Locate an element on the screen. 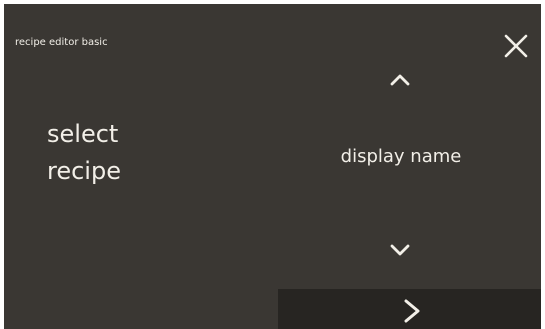 This screenshot has width=545, height=329. scroll-up-button is located at coordinates (400, 80).